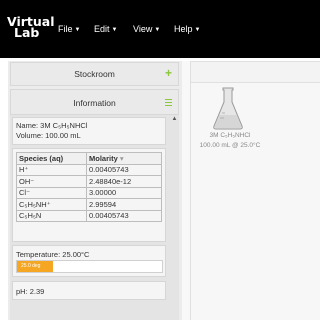  What do you see at coordinates (124, 192) in the screenshot?
I see `molarity-cell: 3.00000` at bounding box center [124, 192].